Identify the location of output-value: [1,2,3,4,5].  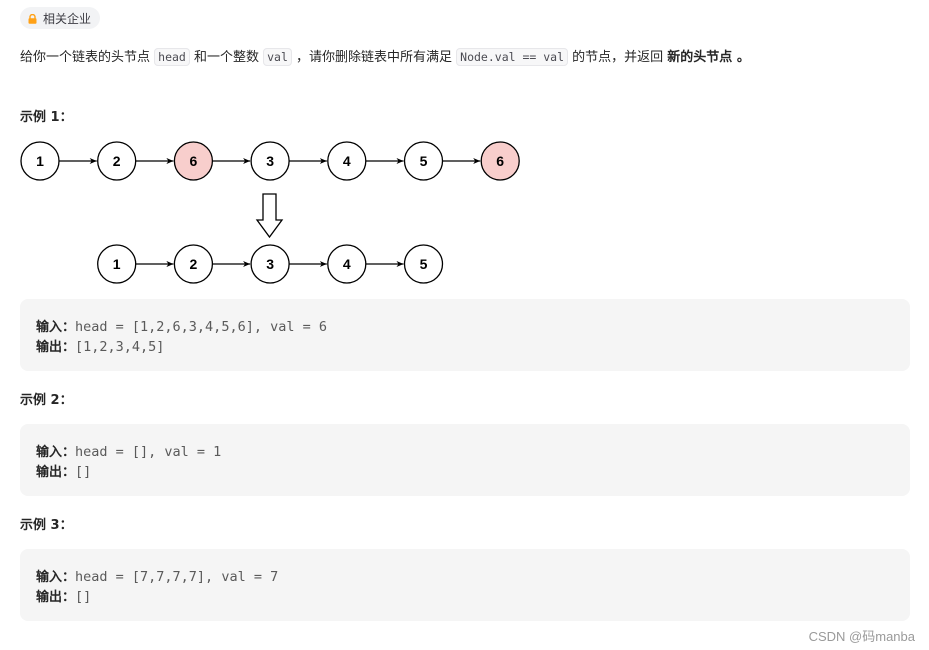
(120, 347).